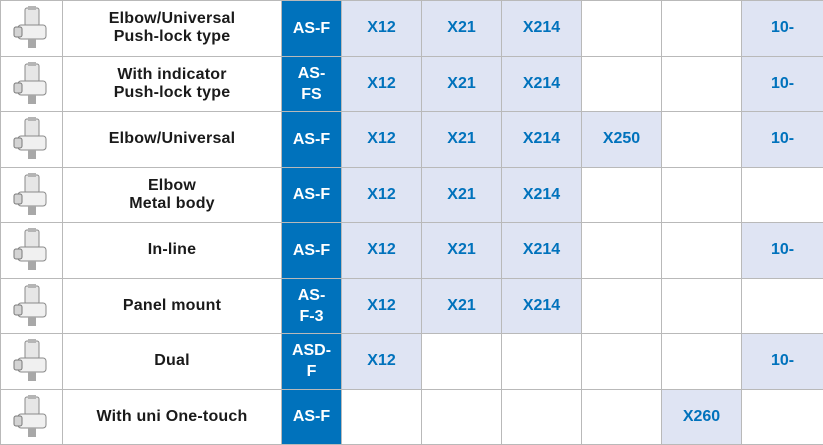  I want to click on elbow-universal-fitting-icon, so click(29, 138).